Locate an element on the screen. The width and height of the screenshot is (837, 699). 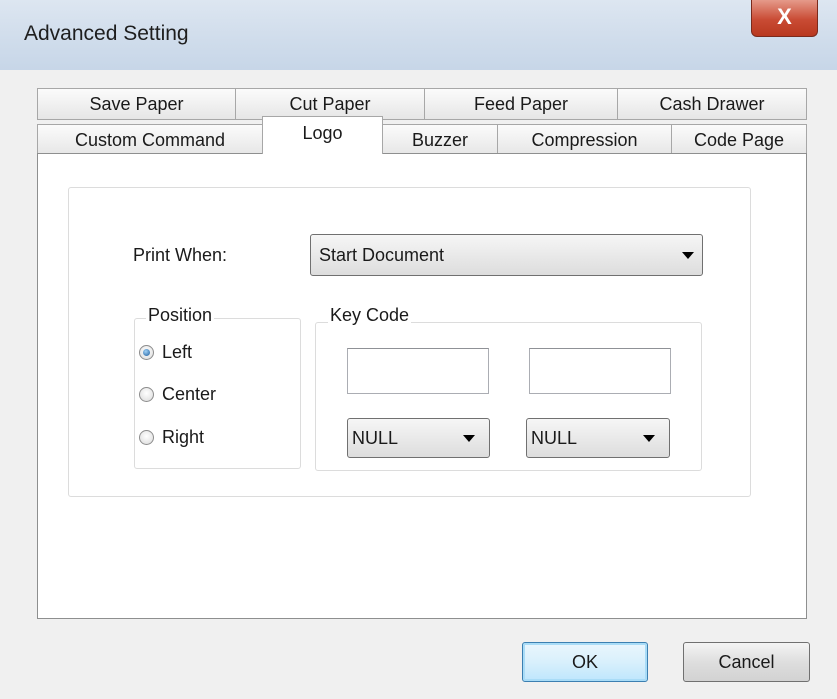
tab-label: Cut Paper is located at coordinates (330, 103).